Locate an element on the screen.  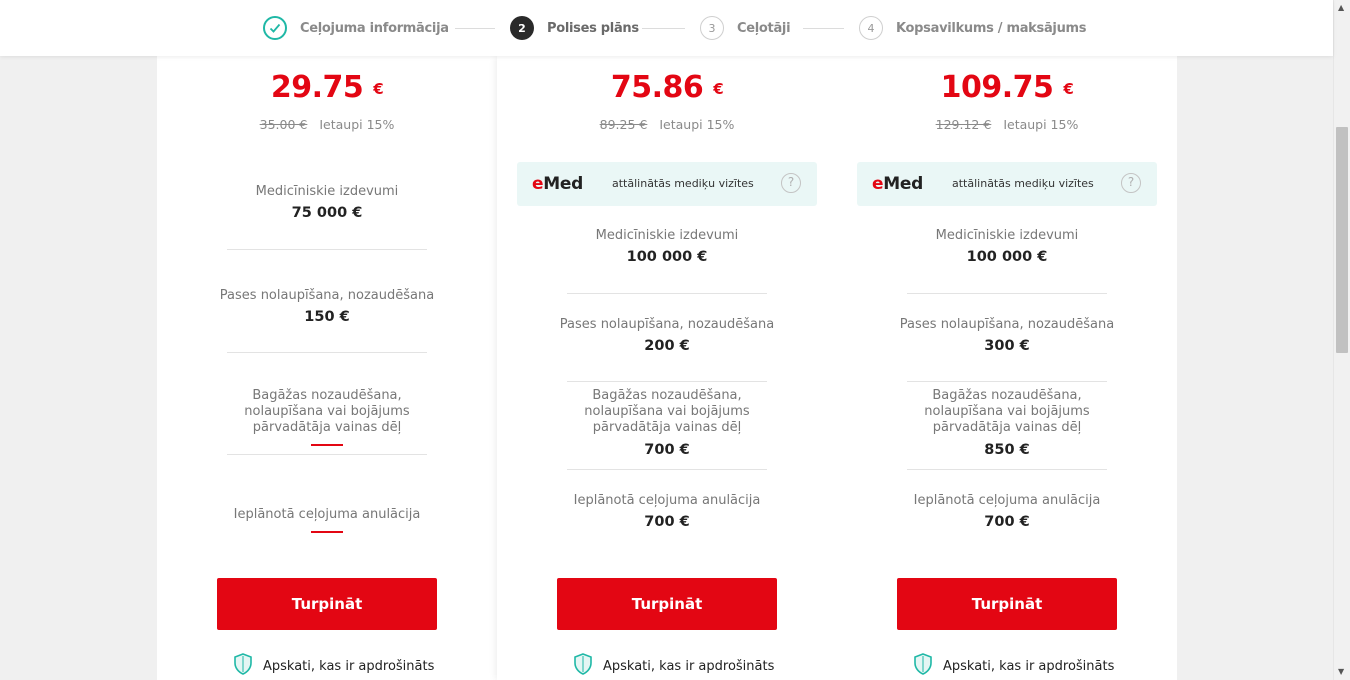
plan-price: 109.75 € is located at coordinates (1007, 87).